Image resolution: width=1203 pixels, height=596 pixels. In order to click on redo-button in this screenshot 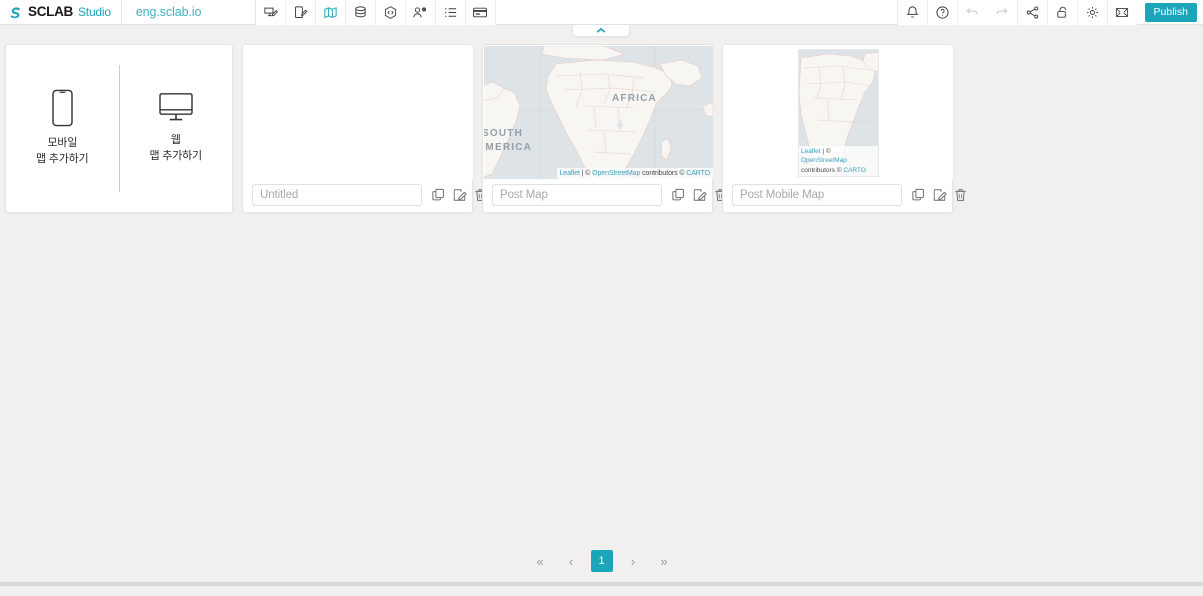, I will do `click(1001, 12)`.